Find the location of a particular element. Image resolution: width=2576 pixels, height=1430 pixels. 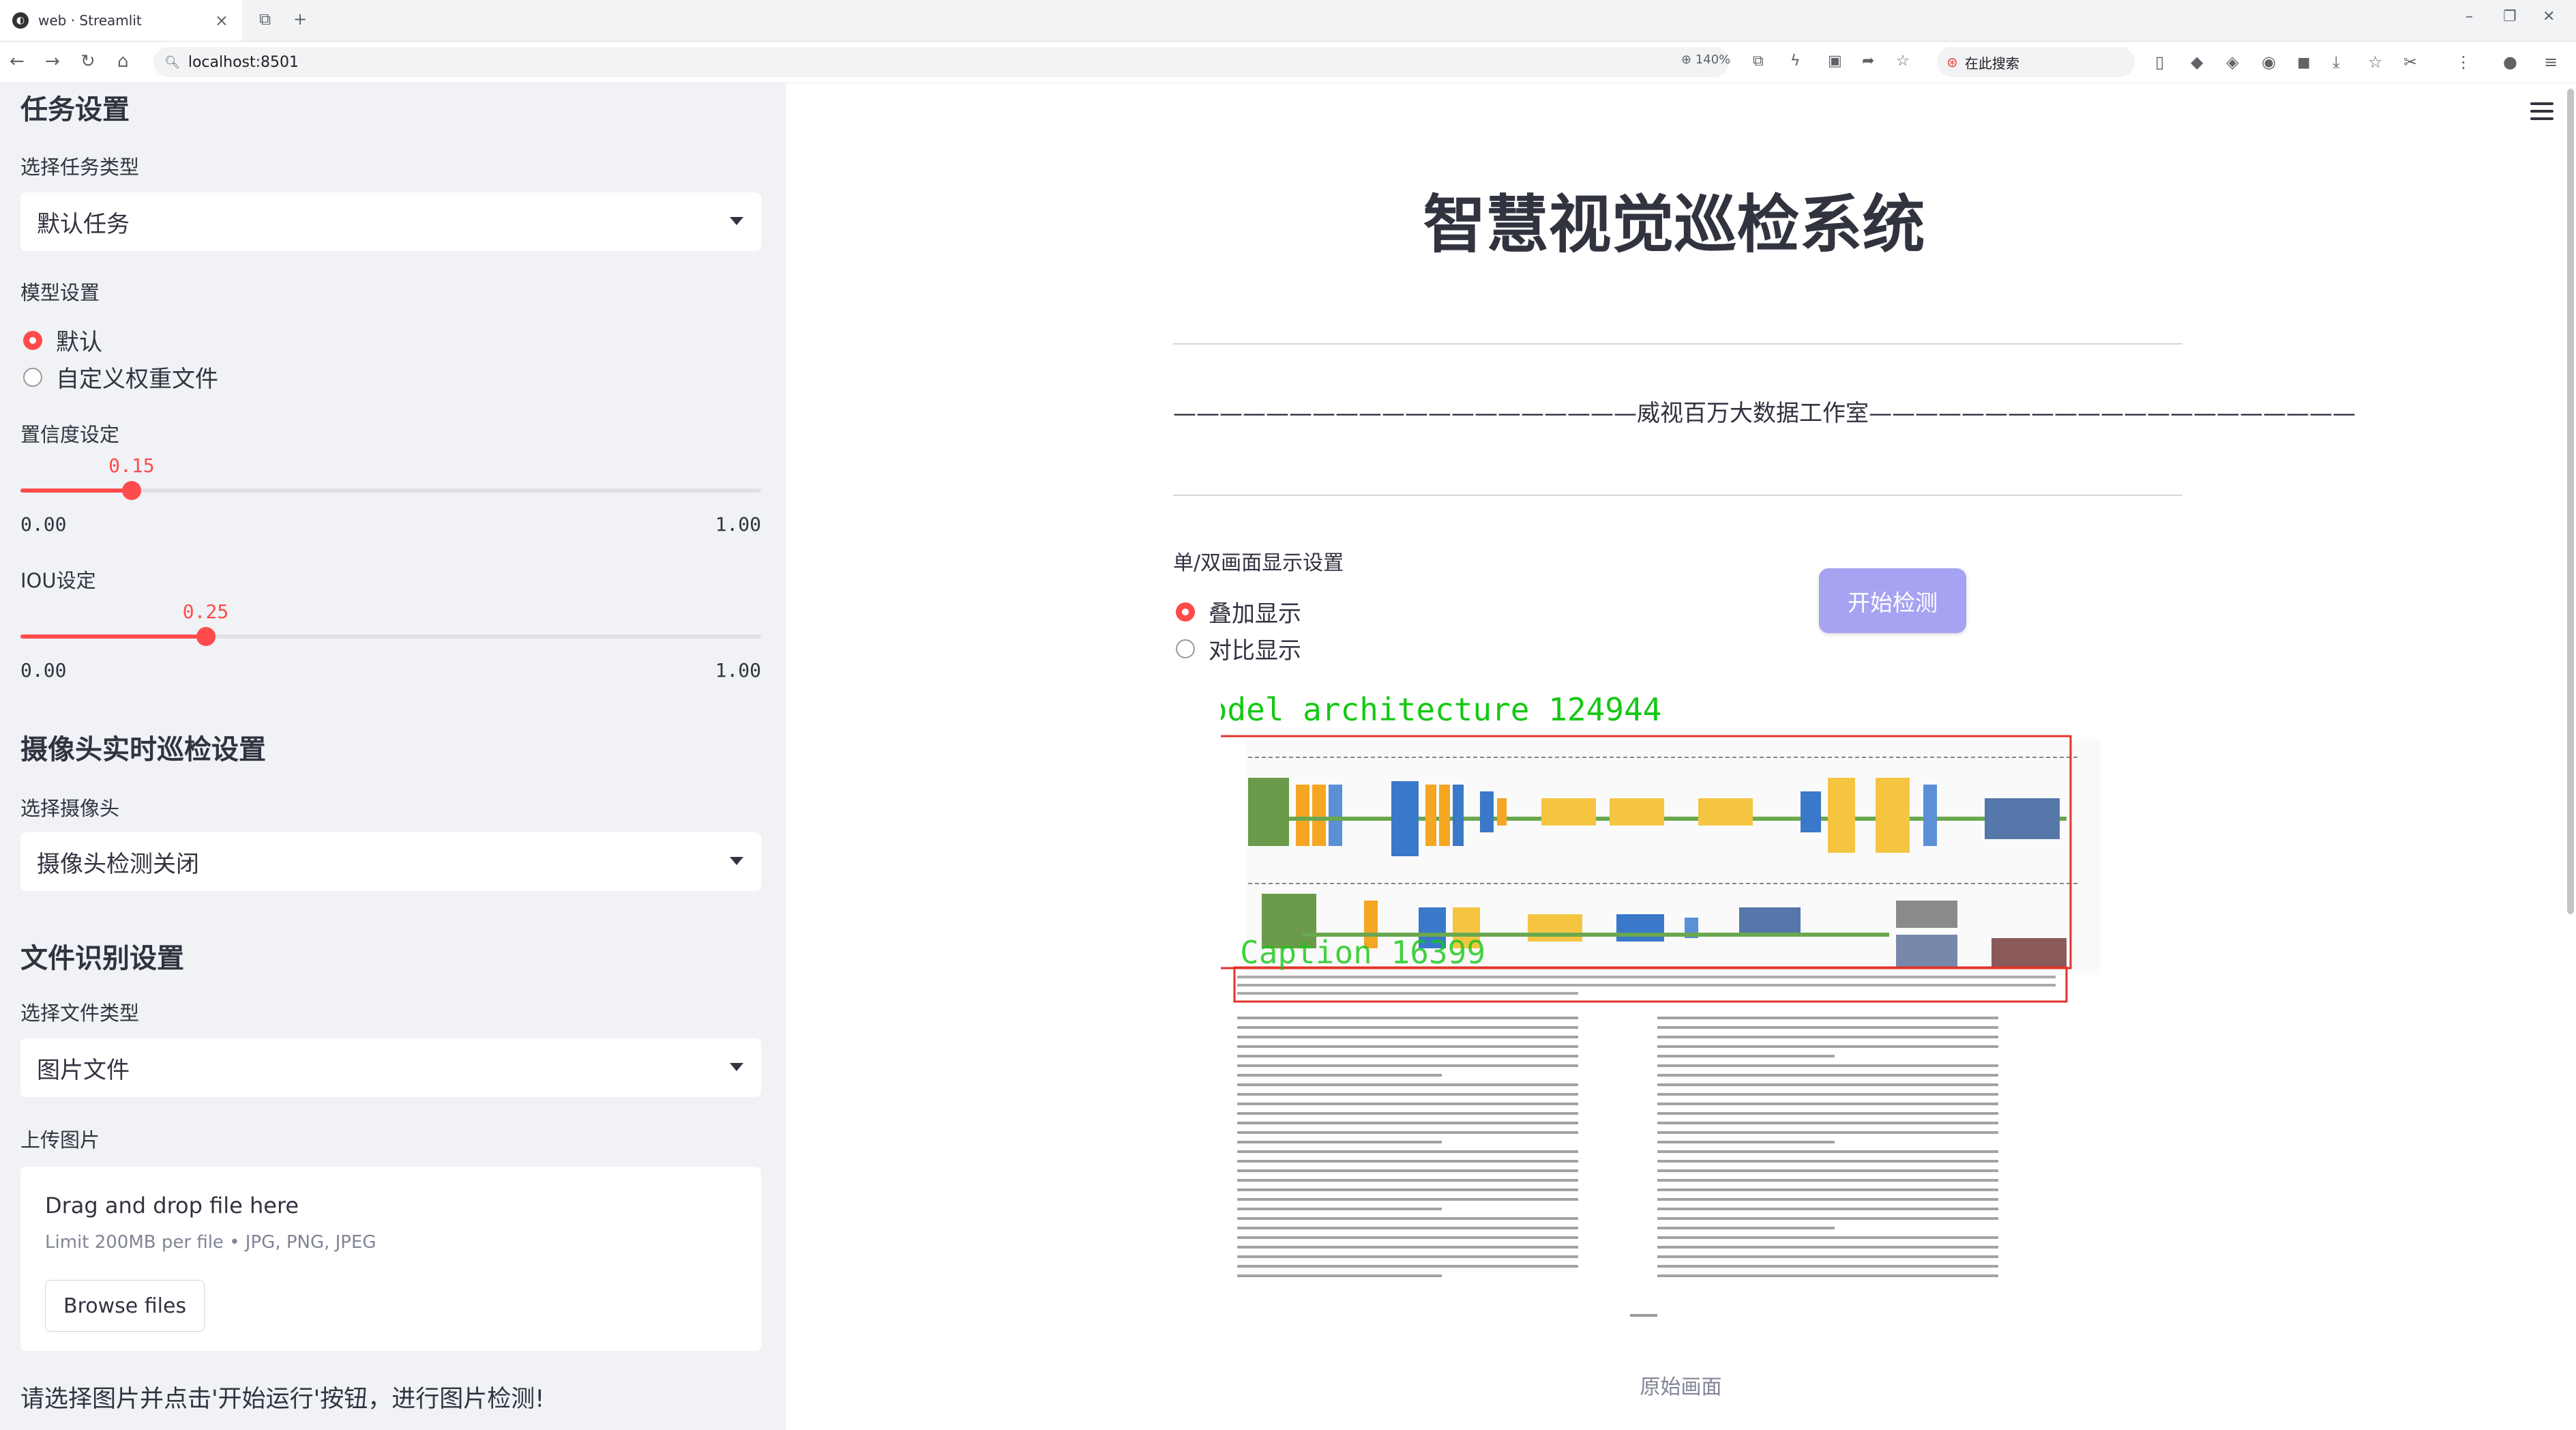

back-icon: ← is located at coordinates (17, 62).